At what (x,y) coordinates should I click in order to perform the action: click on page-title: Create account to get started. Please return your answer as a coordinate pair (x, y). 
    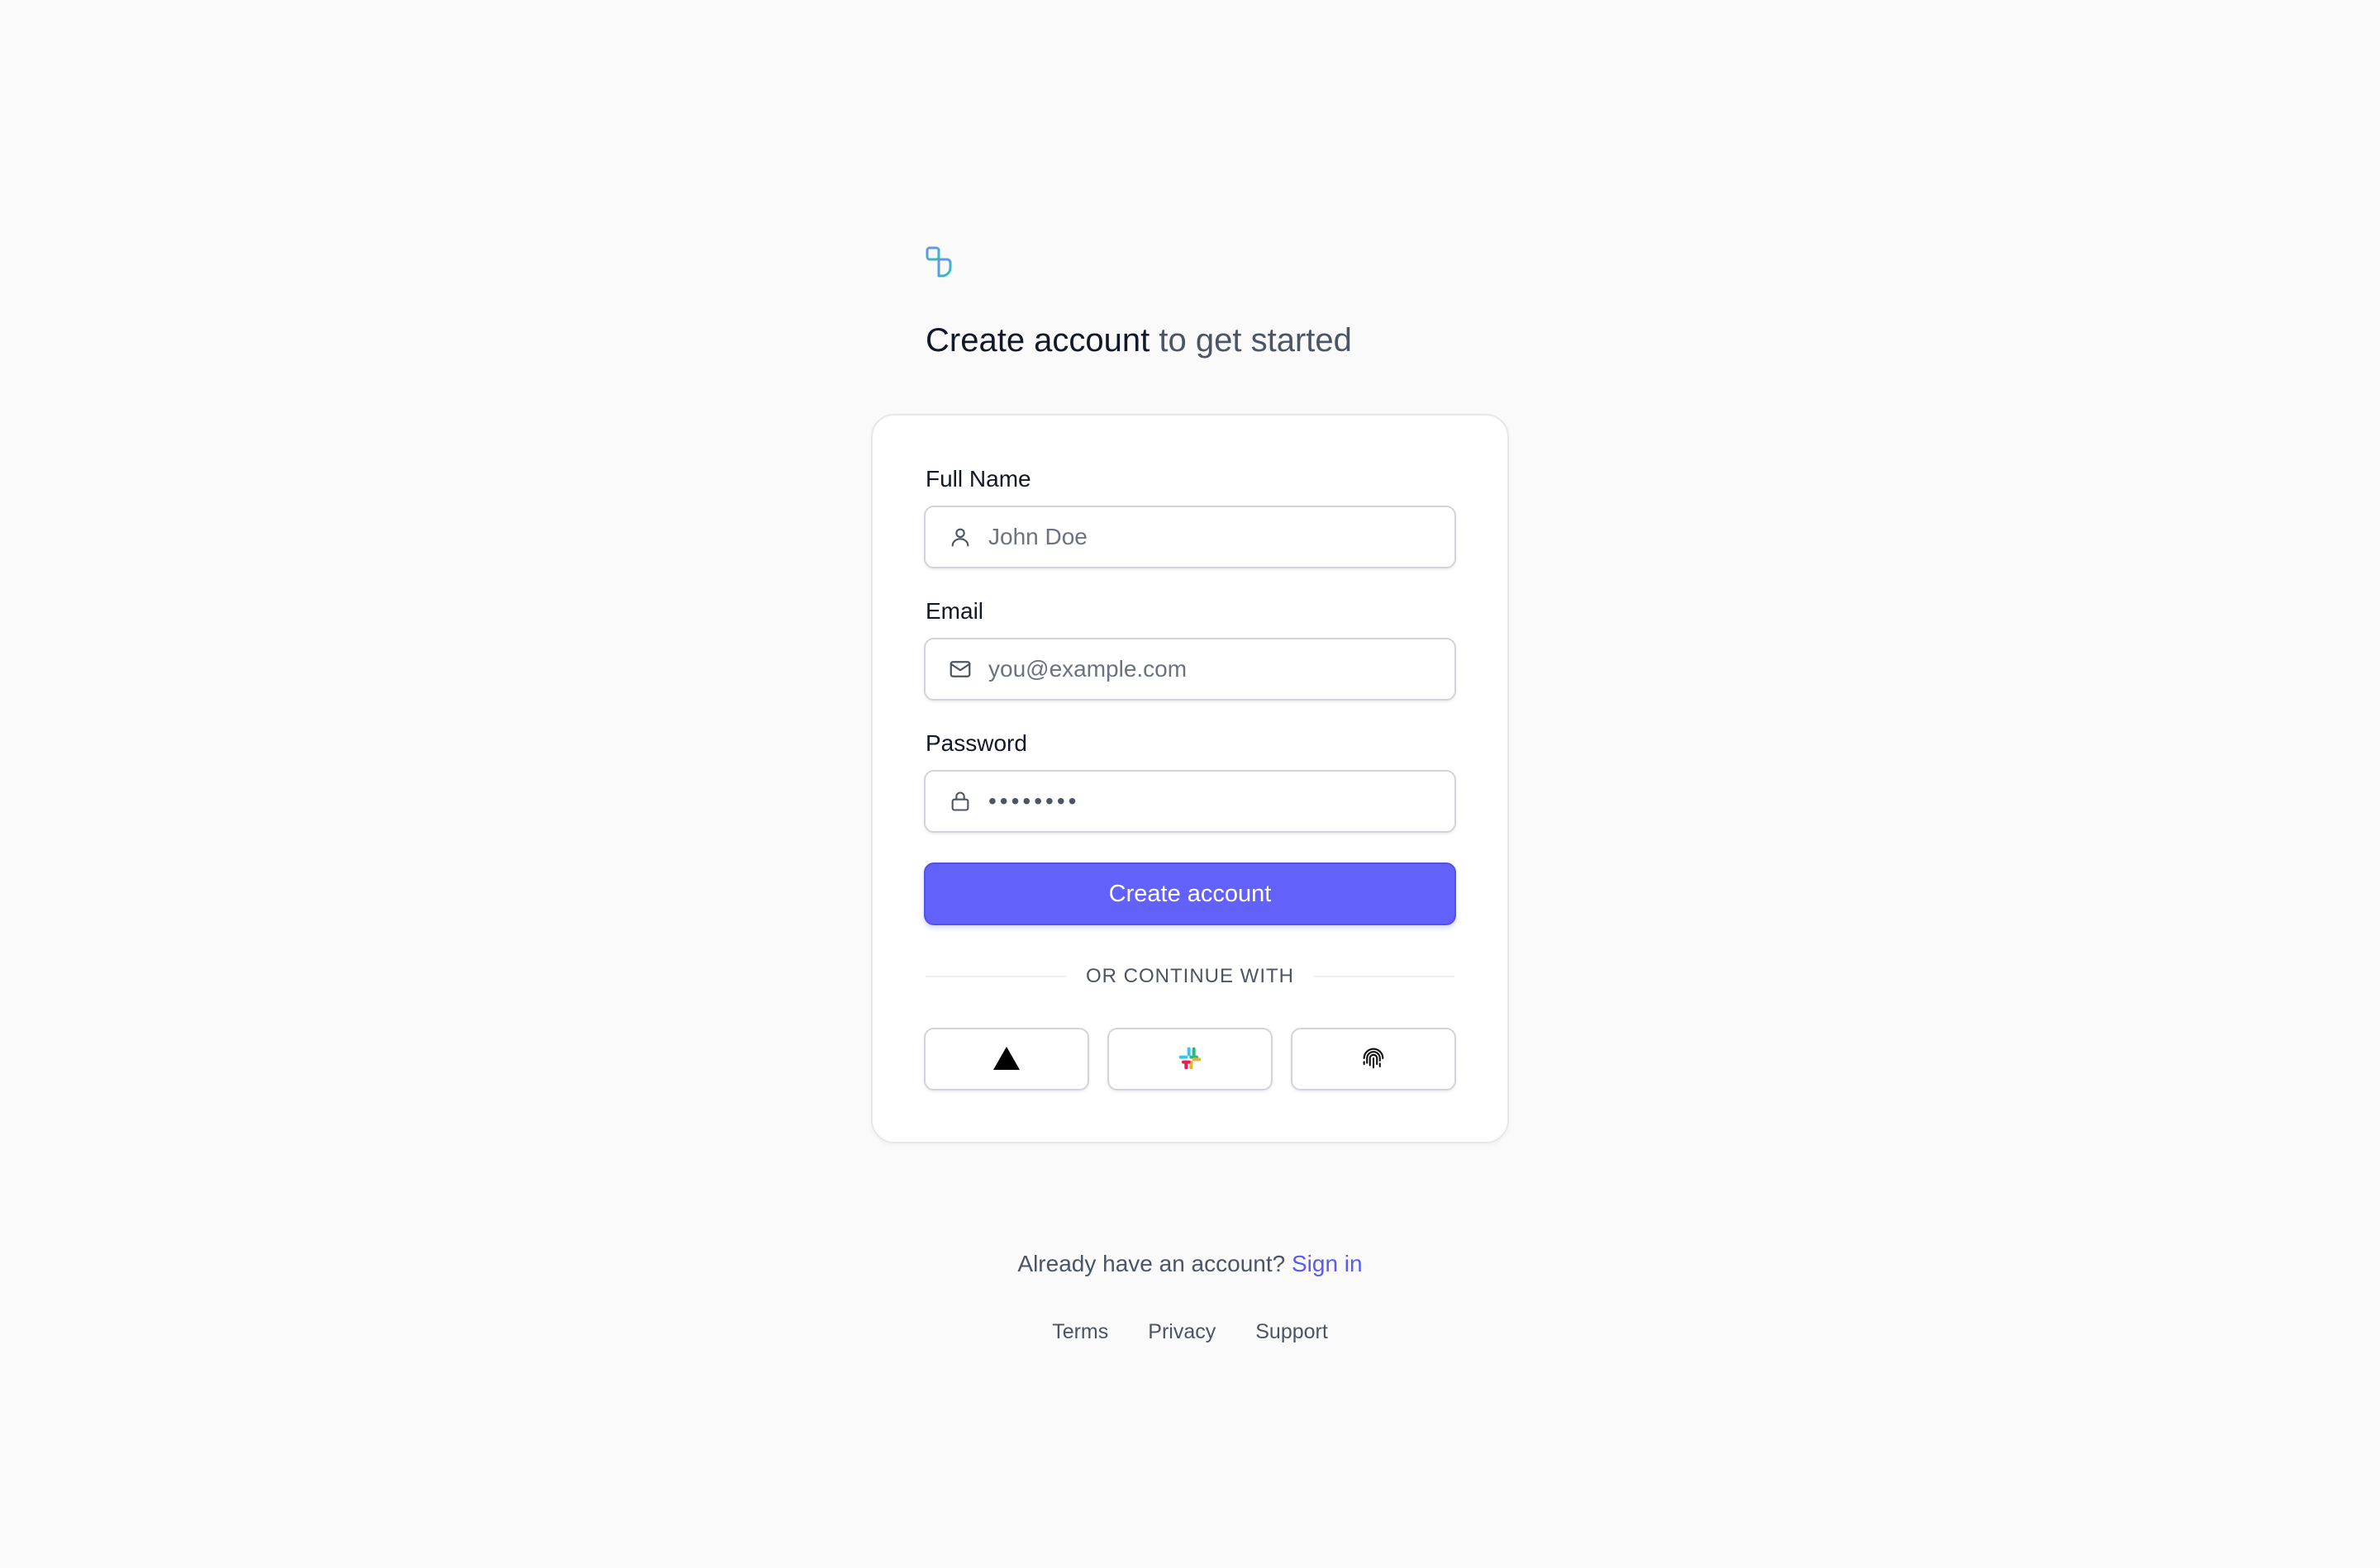
    Looking at the image, I should click on (1139, 340).